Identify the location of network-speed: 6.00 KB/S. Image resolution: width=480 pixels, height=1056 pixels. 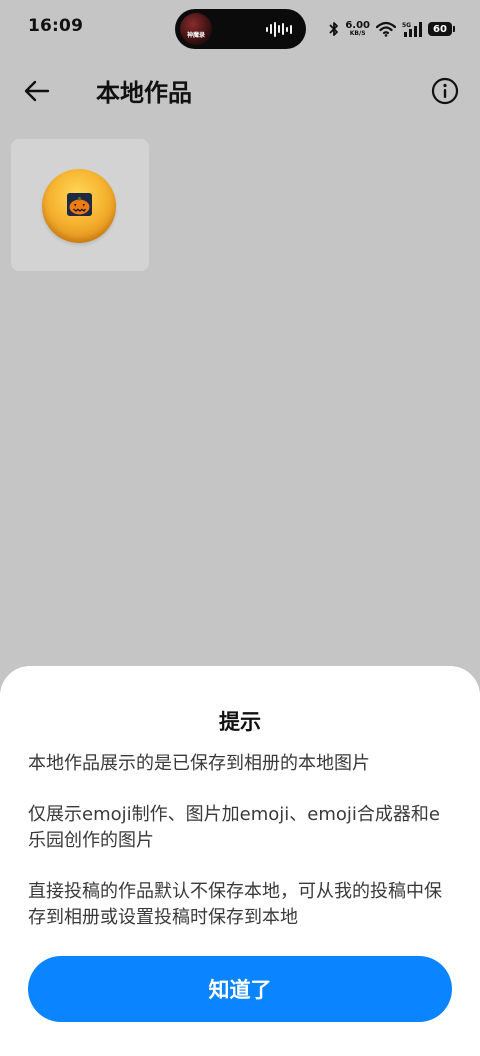
(357, 29).